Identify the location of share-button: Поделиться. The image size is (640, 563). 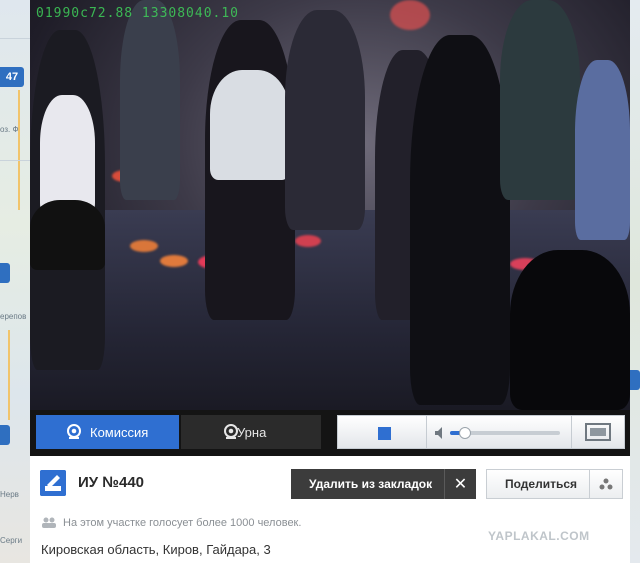
(554, 484).